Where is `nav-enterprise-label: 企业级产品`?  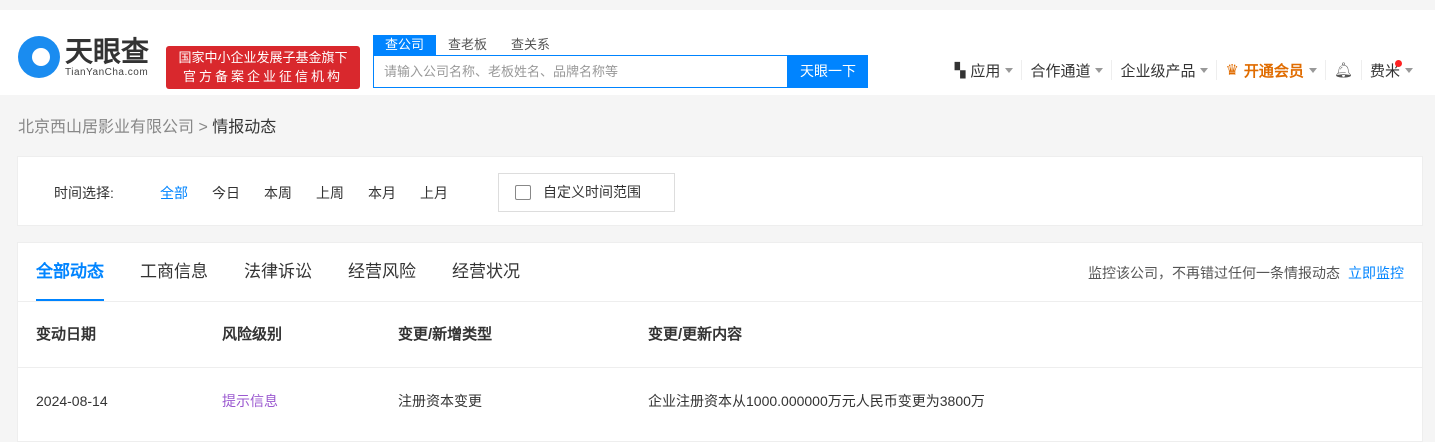 nav-enterprise-label: 企业级产品 is located at coordinates (1158, 71).